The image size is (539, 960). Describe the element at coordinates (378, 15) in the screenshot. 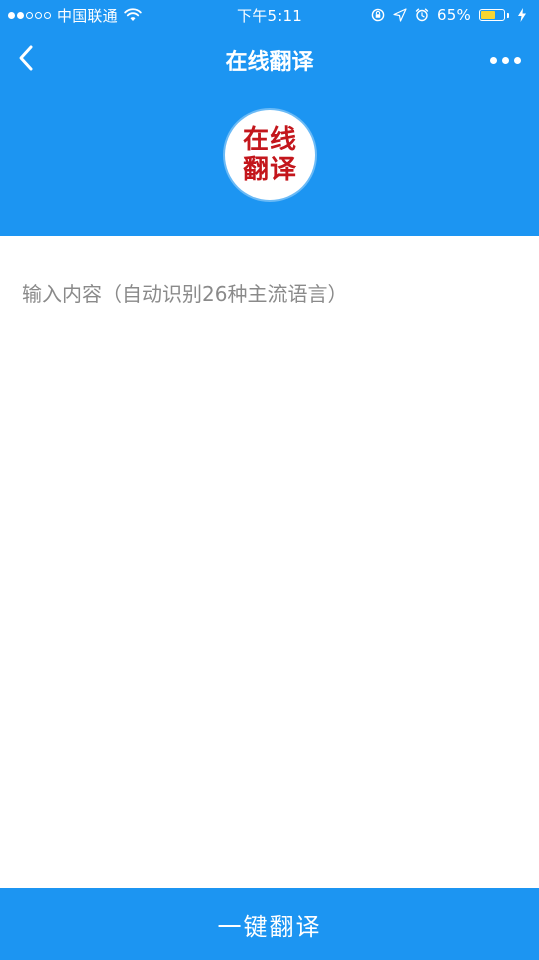

I see `rotation-lock-icon` at that location.